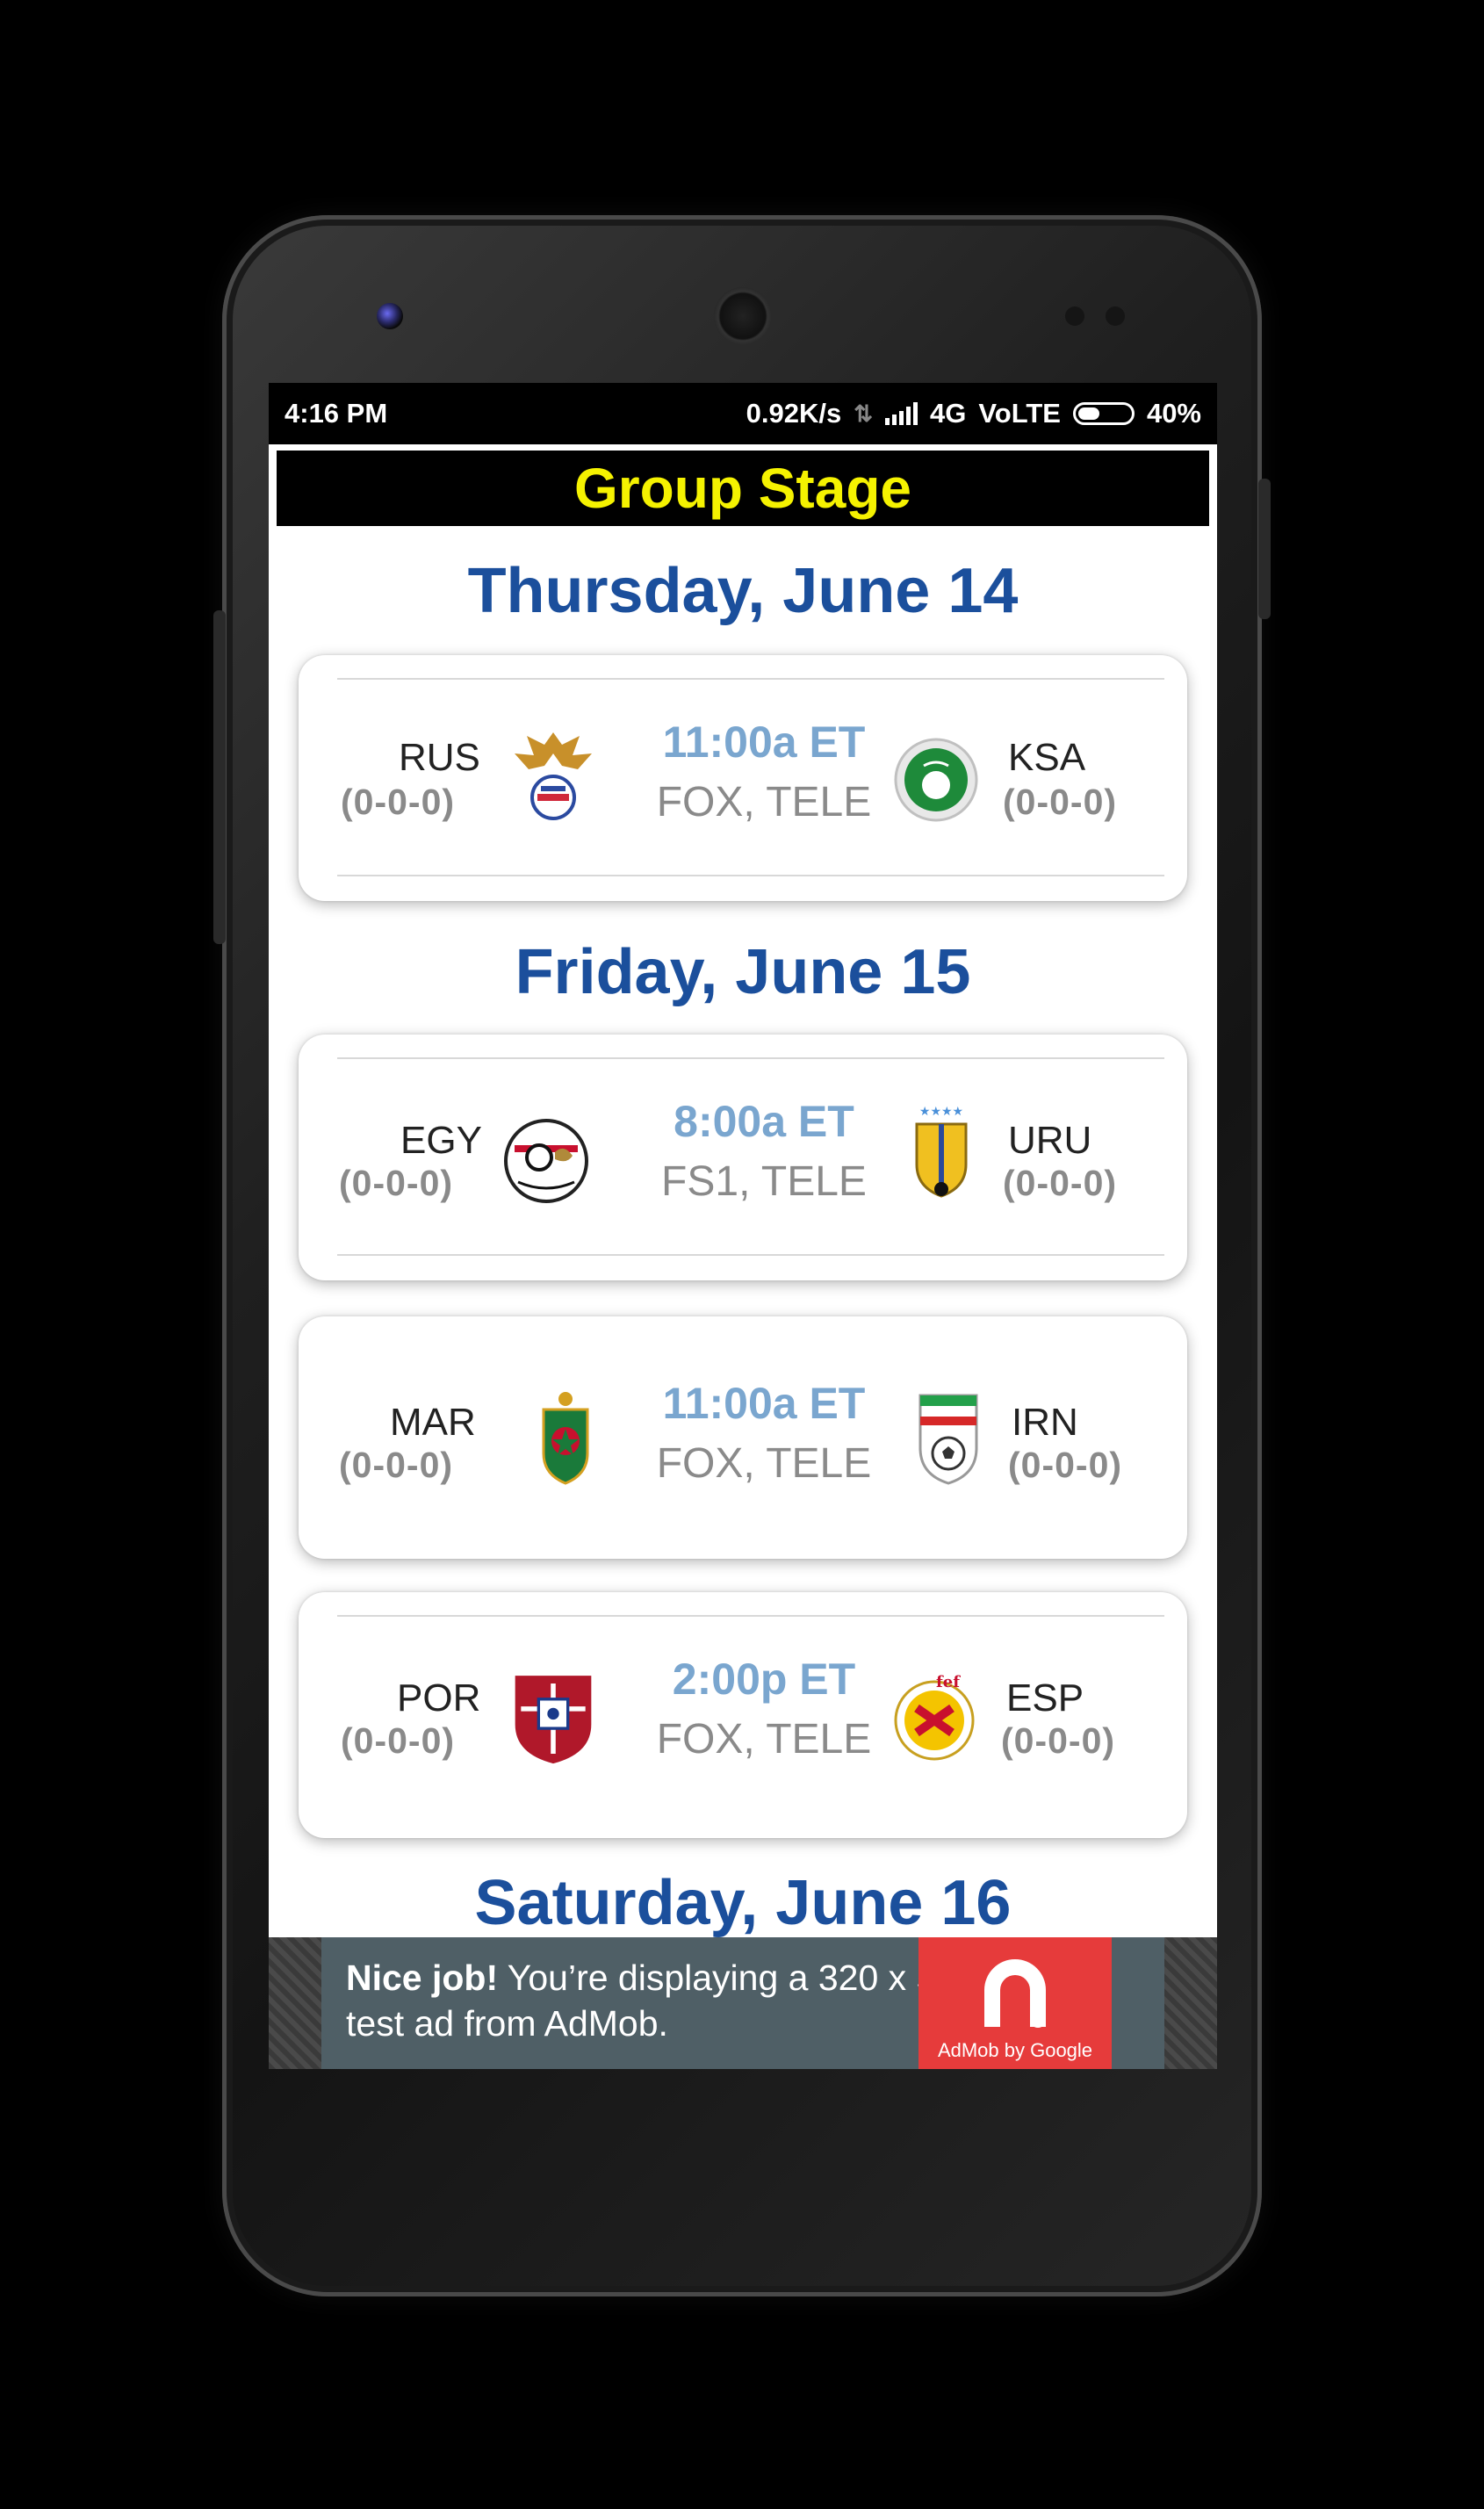  I want to click on proximity-sensor, so click(1074, 316).